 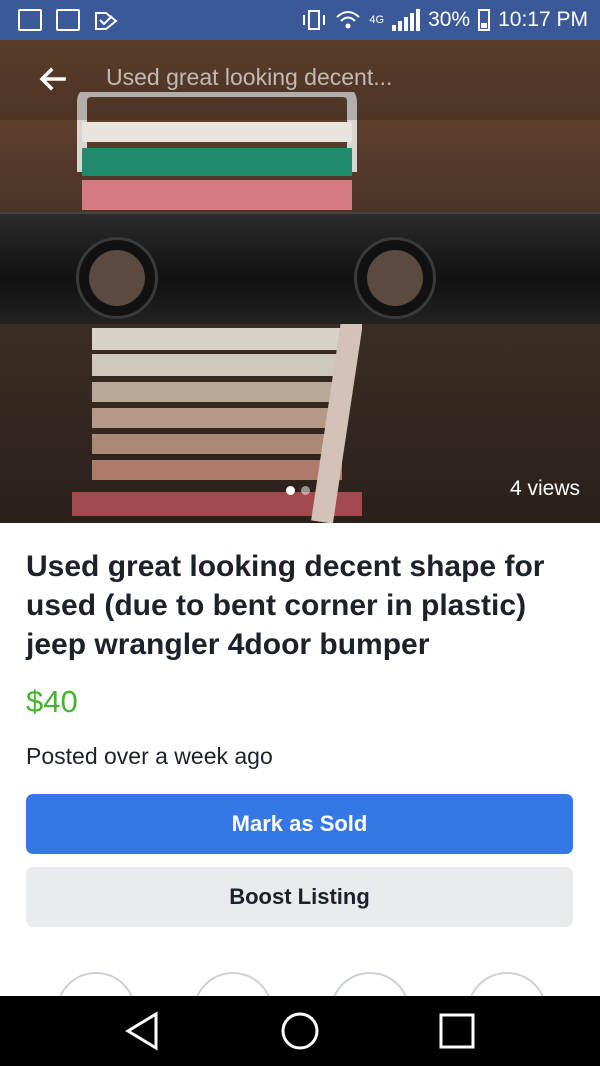 I want to click on system-nav-bar, so click(x=300, y=1031).